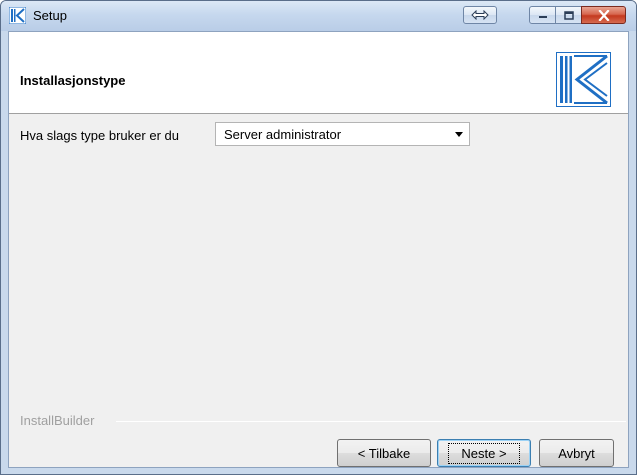  What do you see at coordinates (576, 453) in the screenshot?
I see `cancel-button: Avbryt` at bounding box center [576, 453].